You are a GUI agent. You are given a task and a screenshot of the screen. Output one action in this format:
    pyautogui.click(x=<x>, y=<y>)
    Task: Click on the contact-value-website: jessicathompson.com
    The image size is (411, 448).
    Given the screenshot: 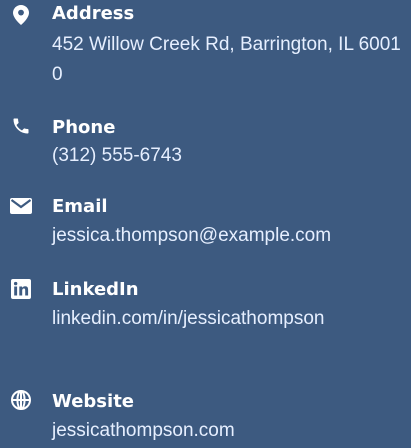 What is the action you would take?
    pyautogui.click(x=143, y=430)
    